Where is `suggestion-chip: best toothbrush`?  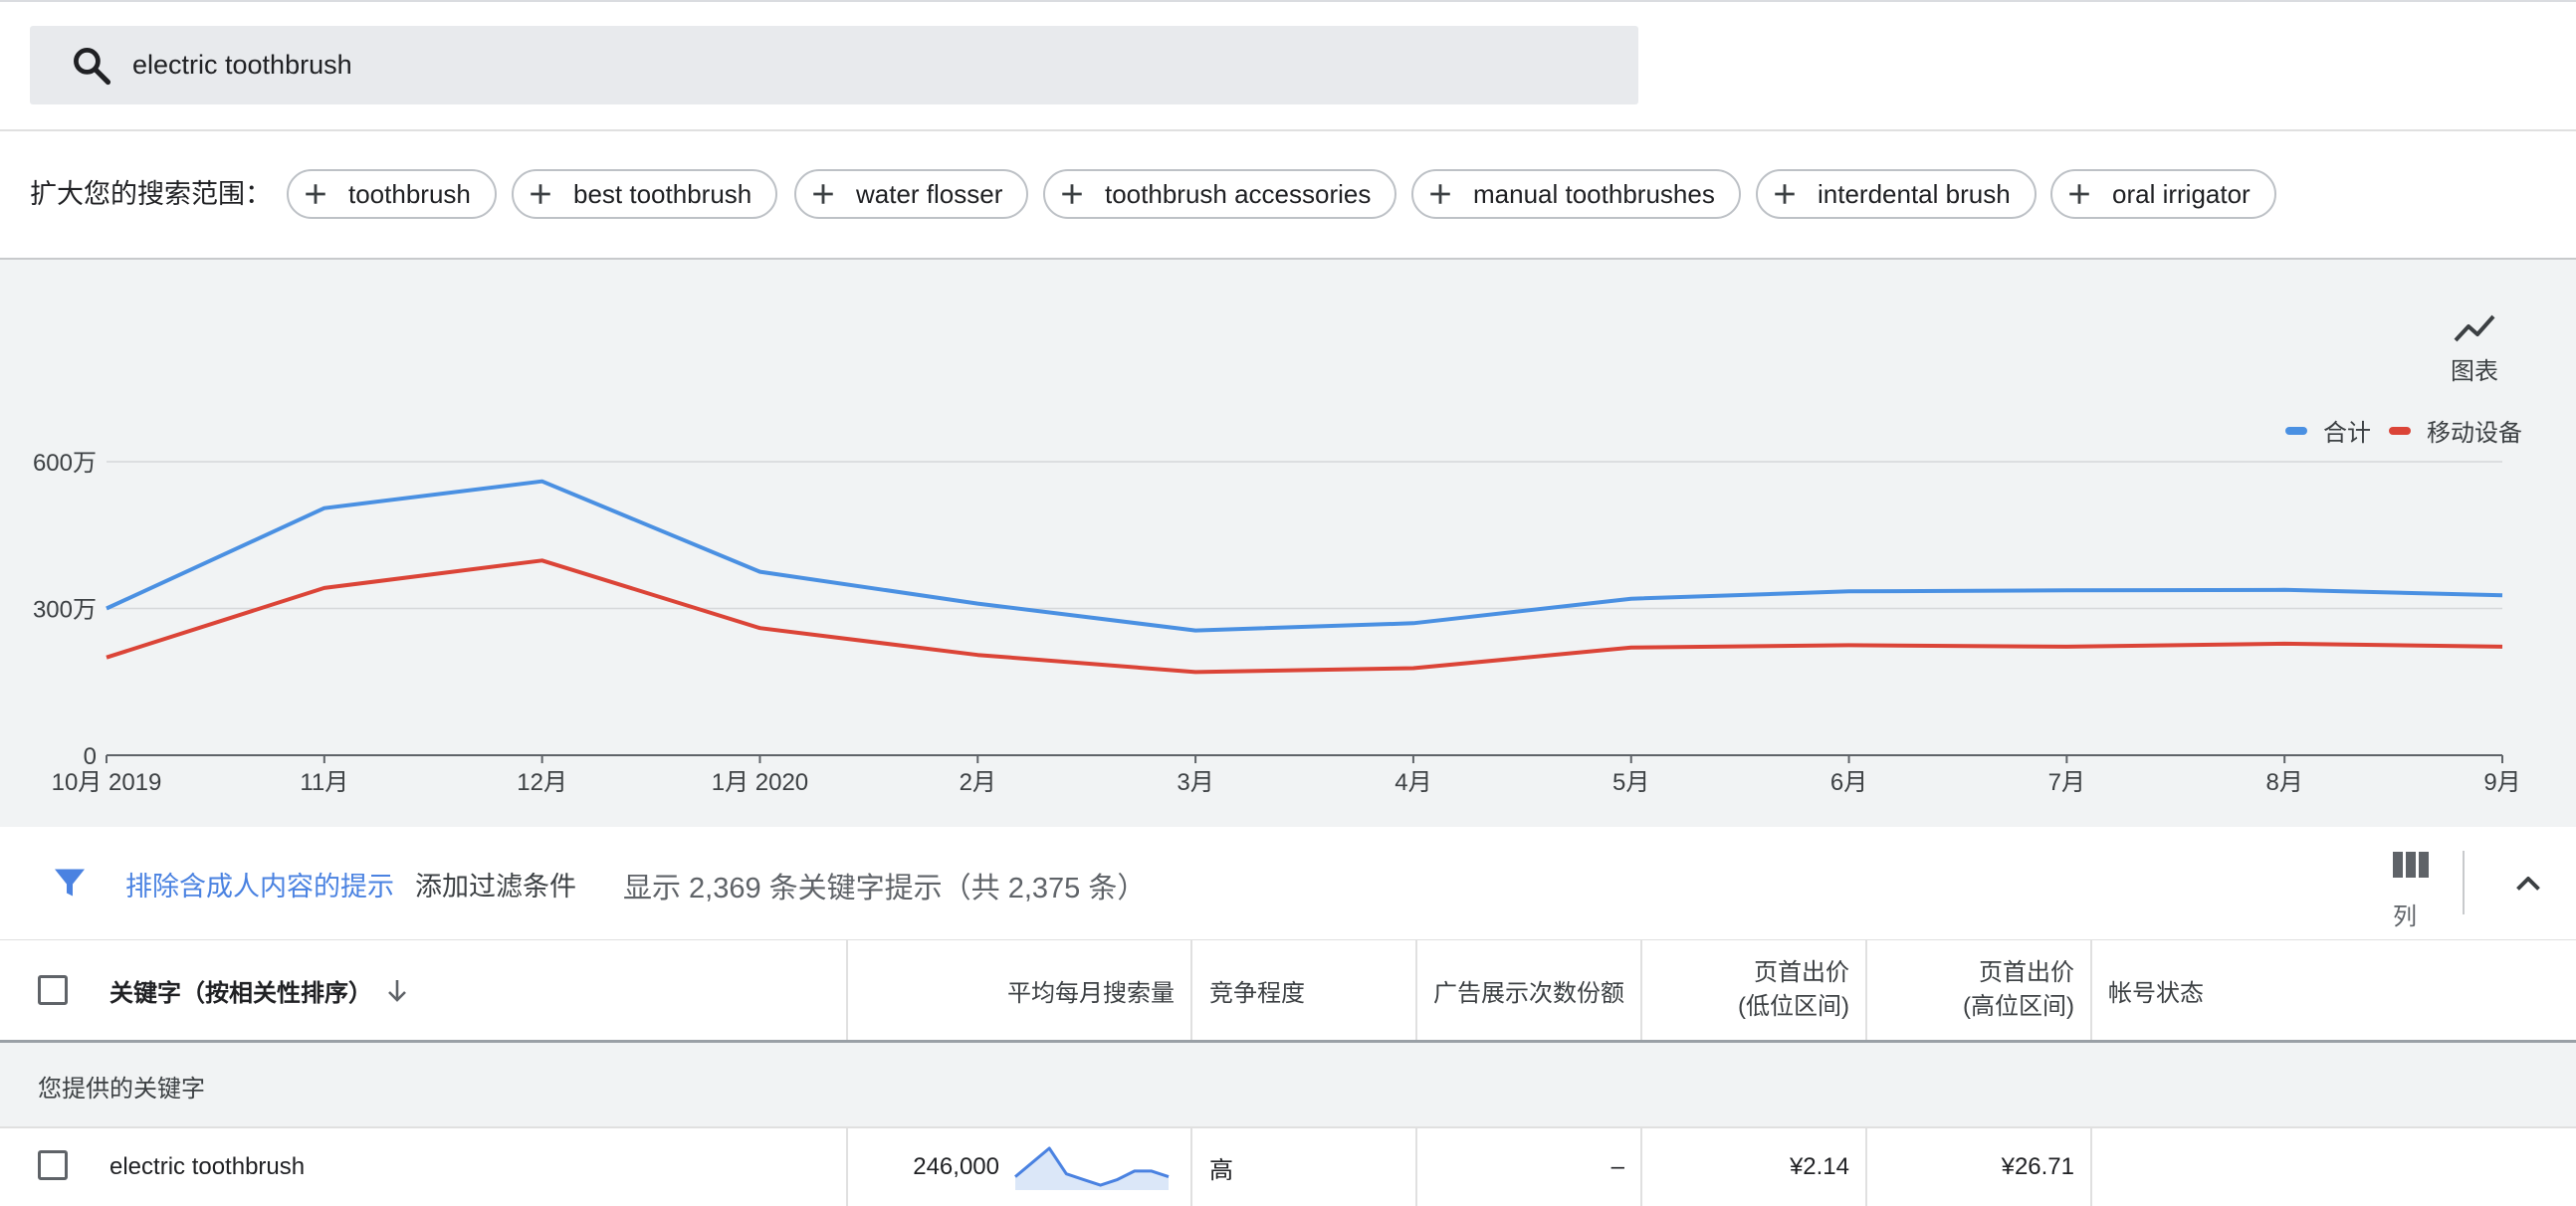
suggestion-chip: best toothbrush is located at coordinates (645, 194).